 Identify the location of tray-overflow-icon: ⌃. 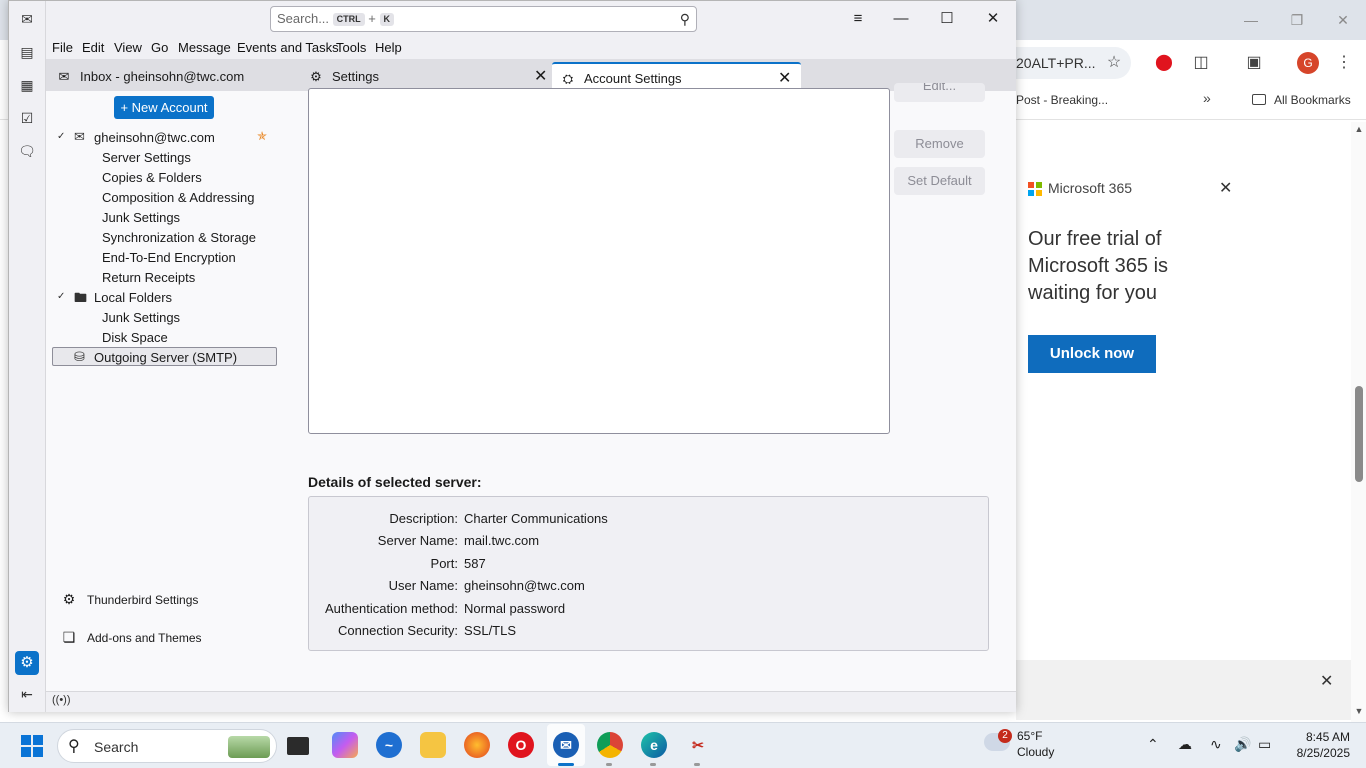
(1153, 744).